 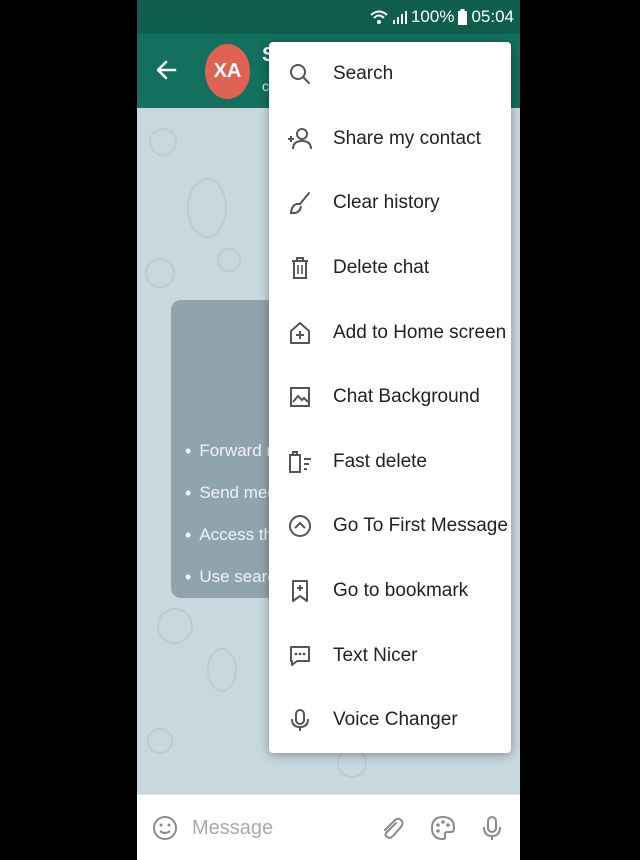 I want to click on menu-item-search: Search, so click(x=390, y=74).